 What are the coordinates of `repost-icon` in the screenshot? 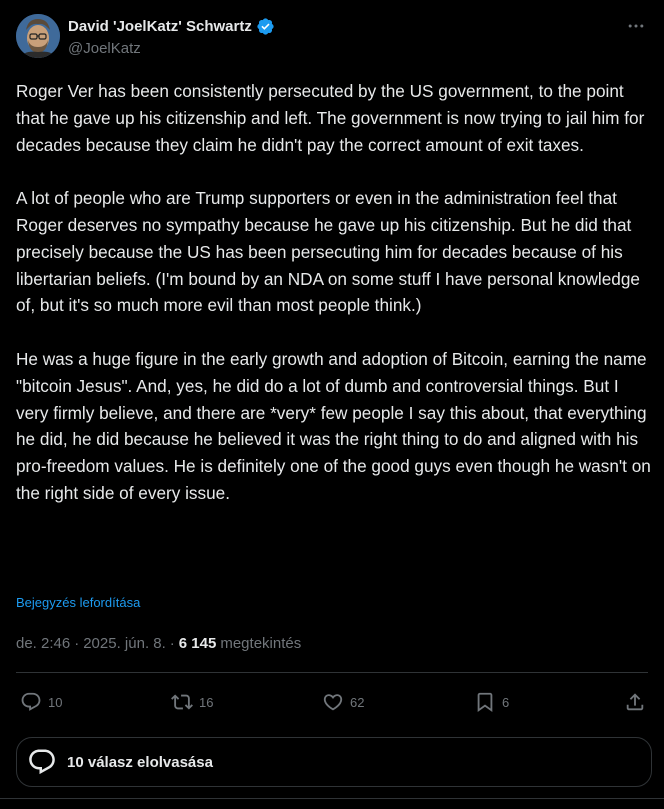 It's located at (182, 702).